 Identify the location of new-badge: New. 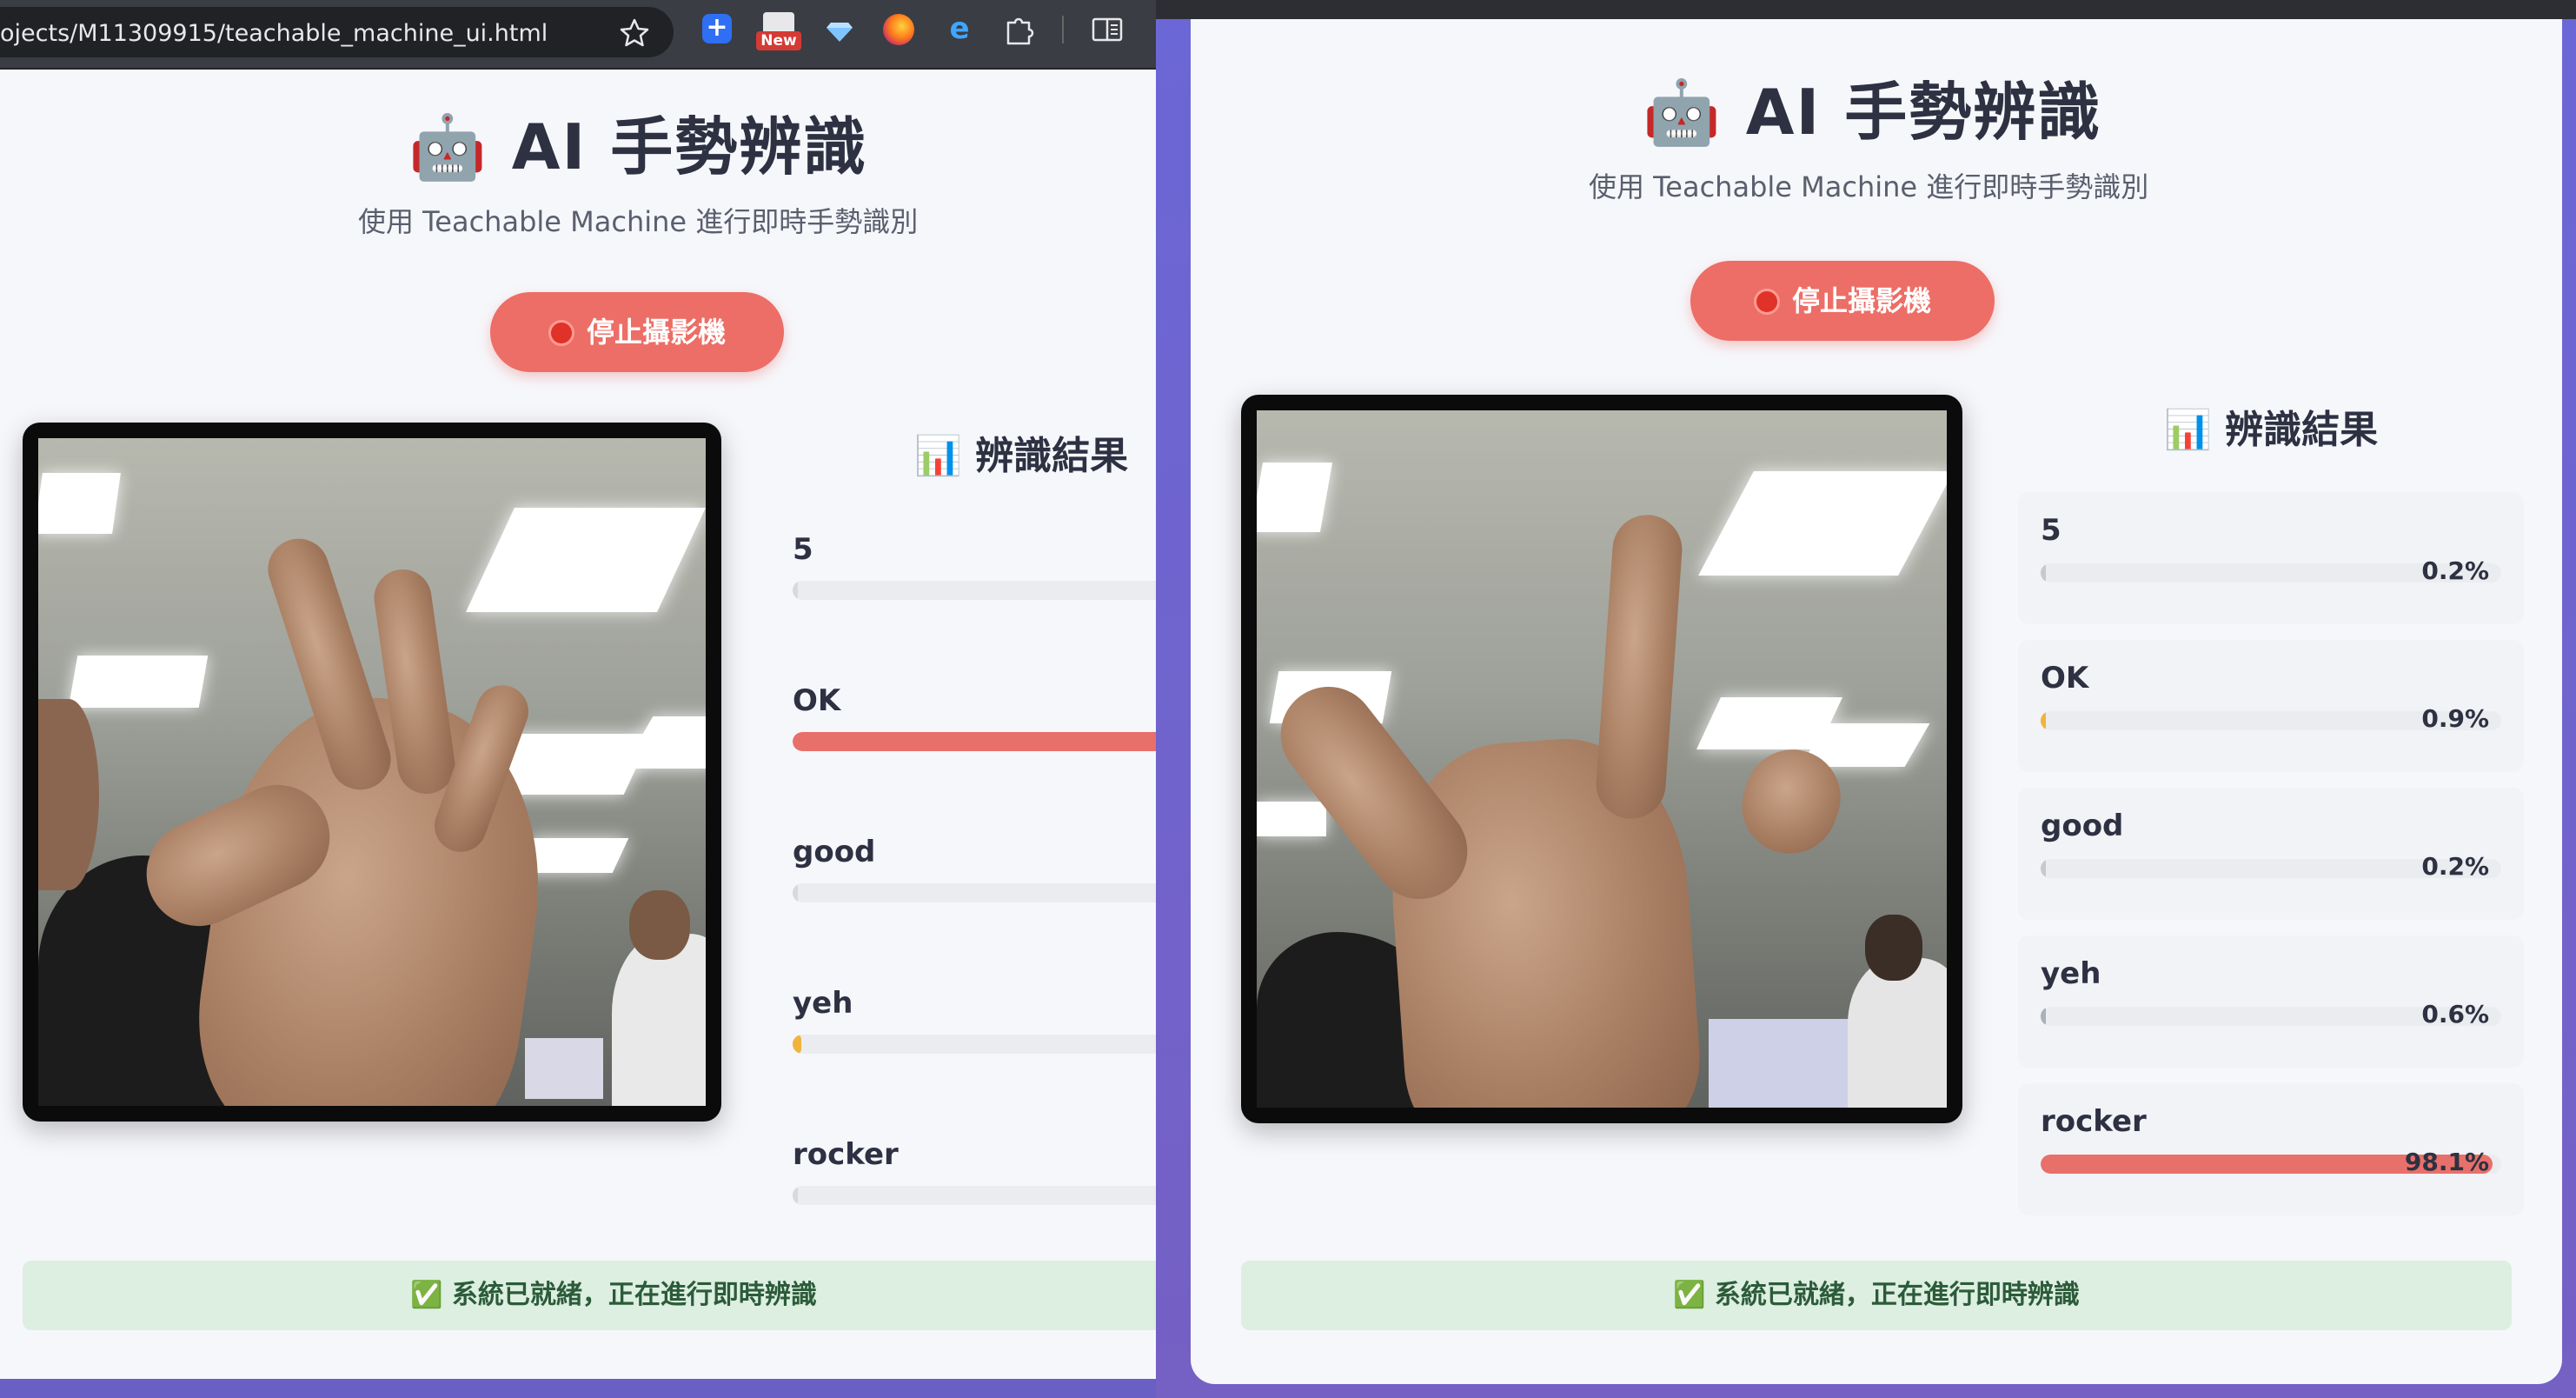
(778, 40).